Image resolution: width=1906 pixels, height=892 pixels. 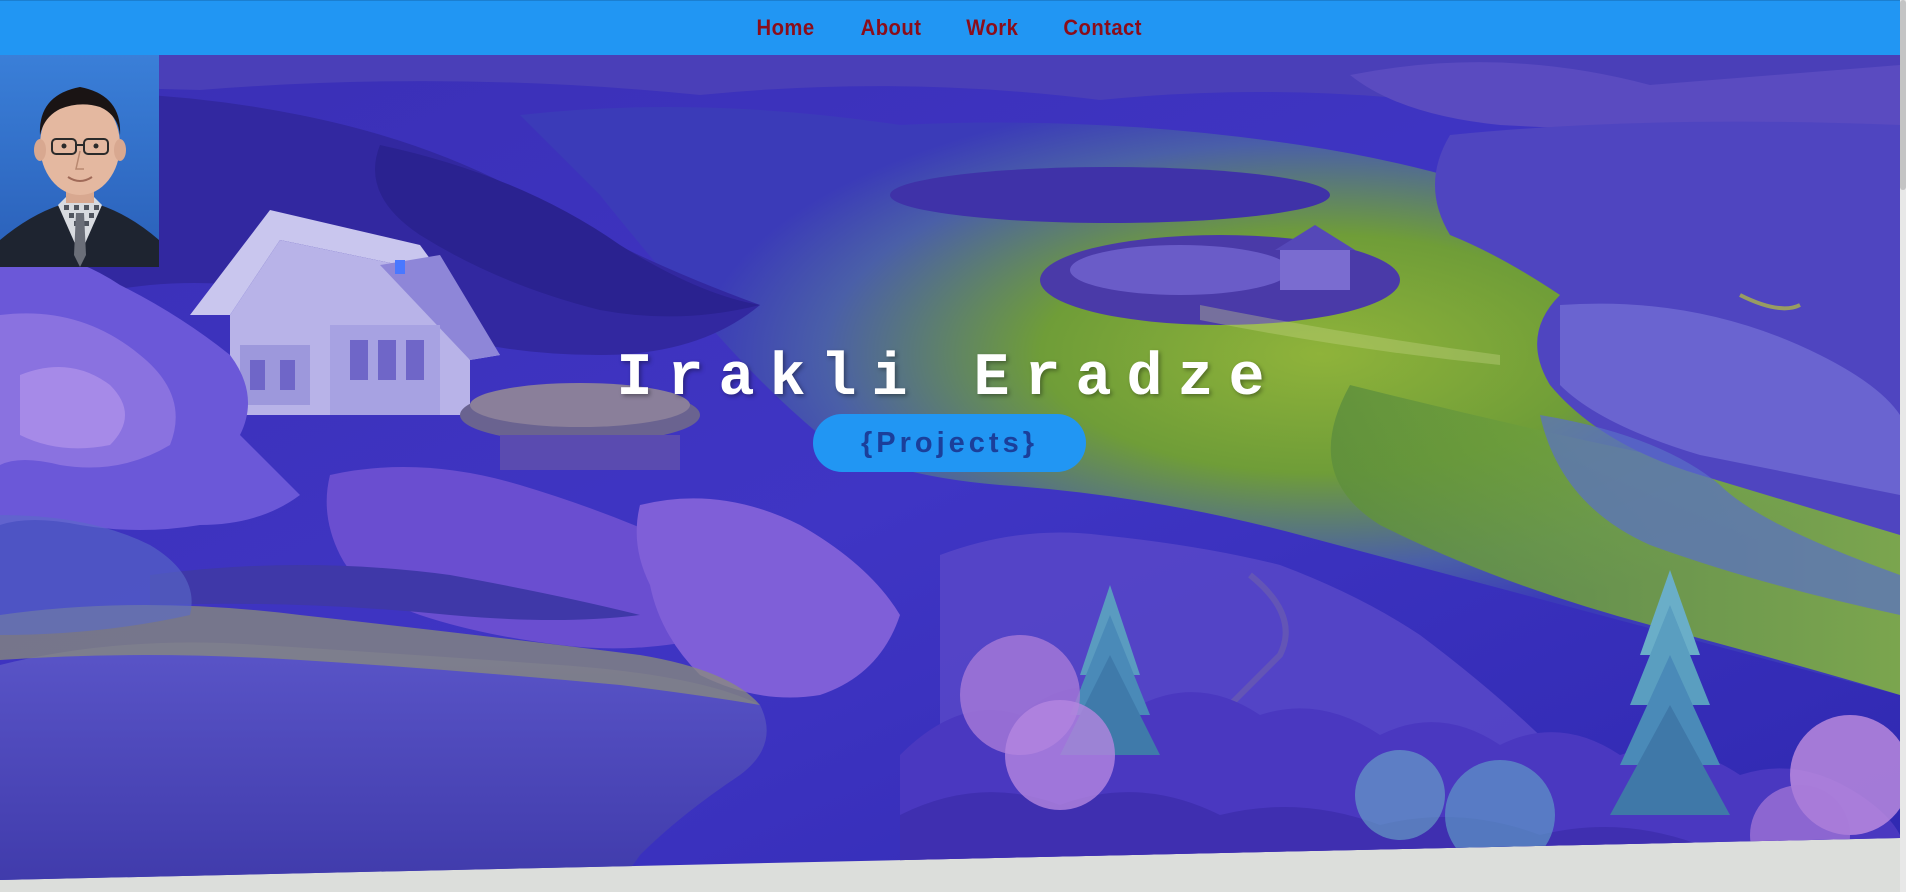 I want to click on nav-link-contact: Contact, so click(x=1102, y=28).